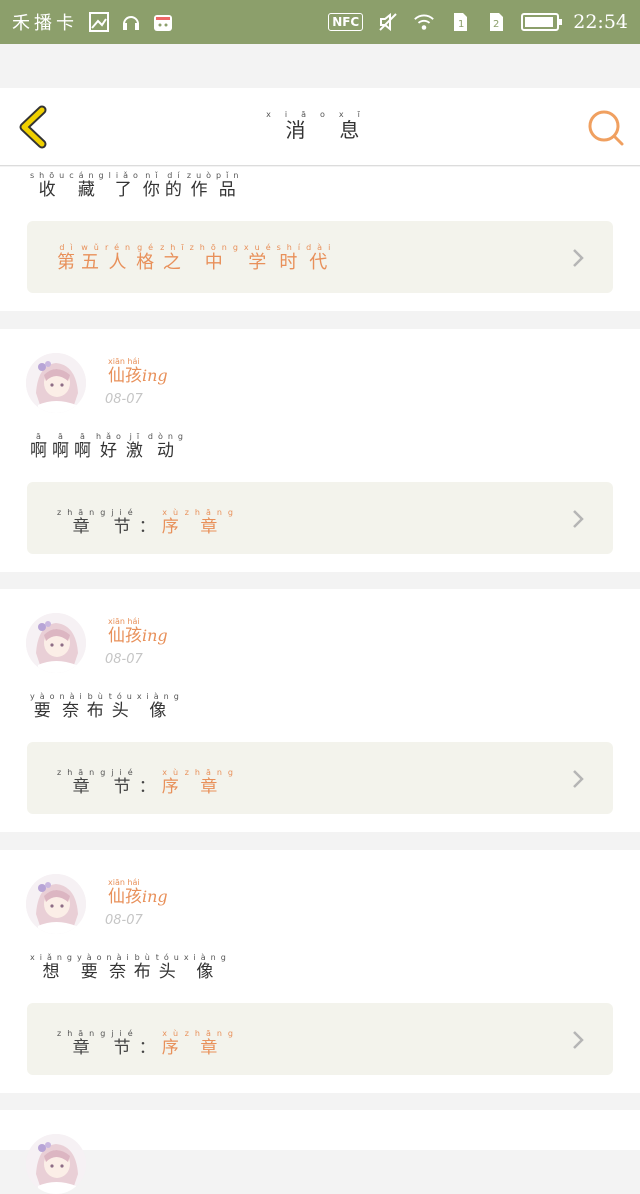  I want to click on headset-icon, so click(131, 23).